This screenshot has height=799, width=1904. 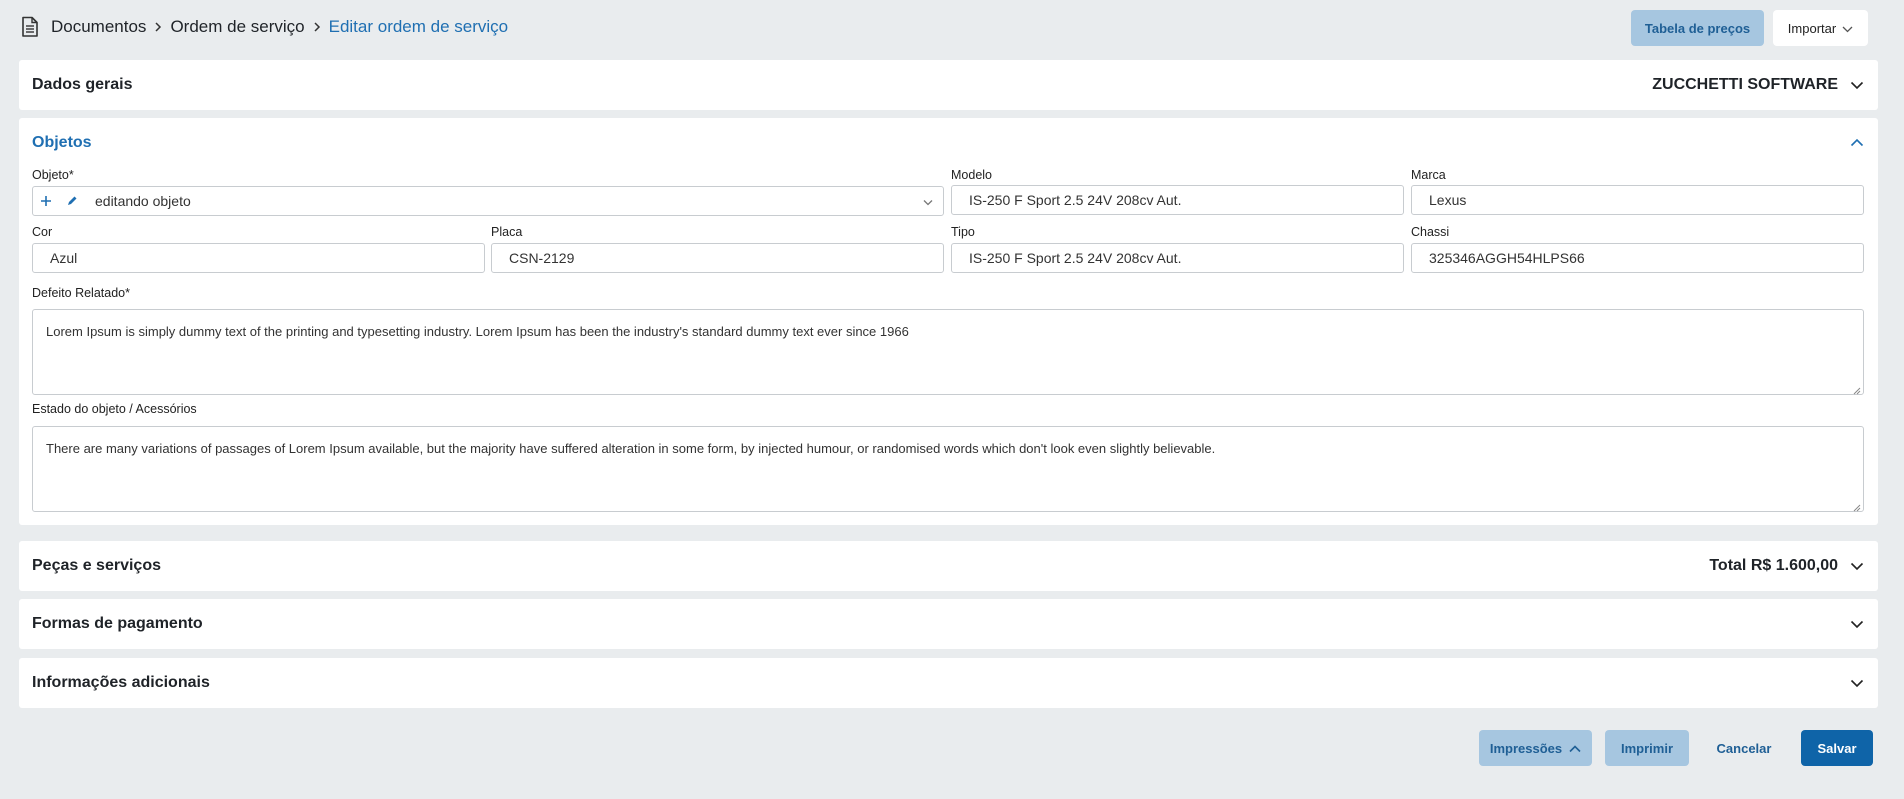 What do you see at coordinates (1812, 28) in the screenshot?
I see `import-label: Importar` at bounding box center [1812, 28].